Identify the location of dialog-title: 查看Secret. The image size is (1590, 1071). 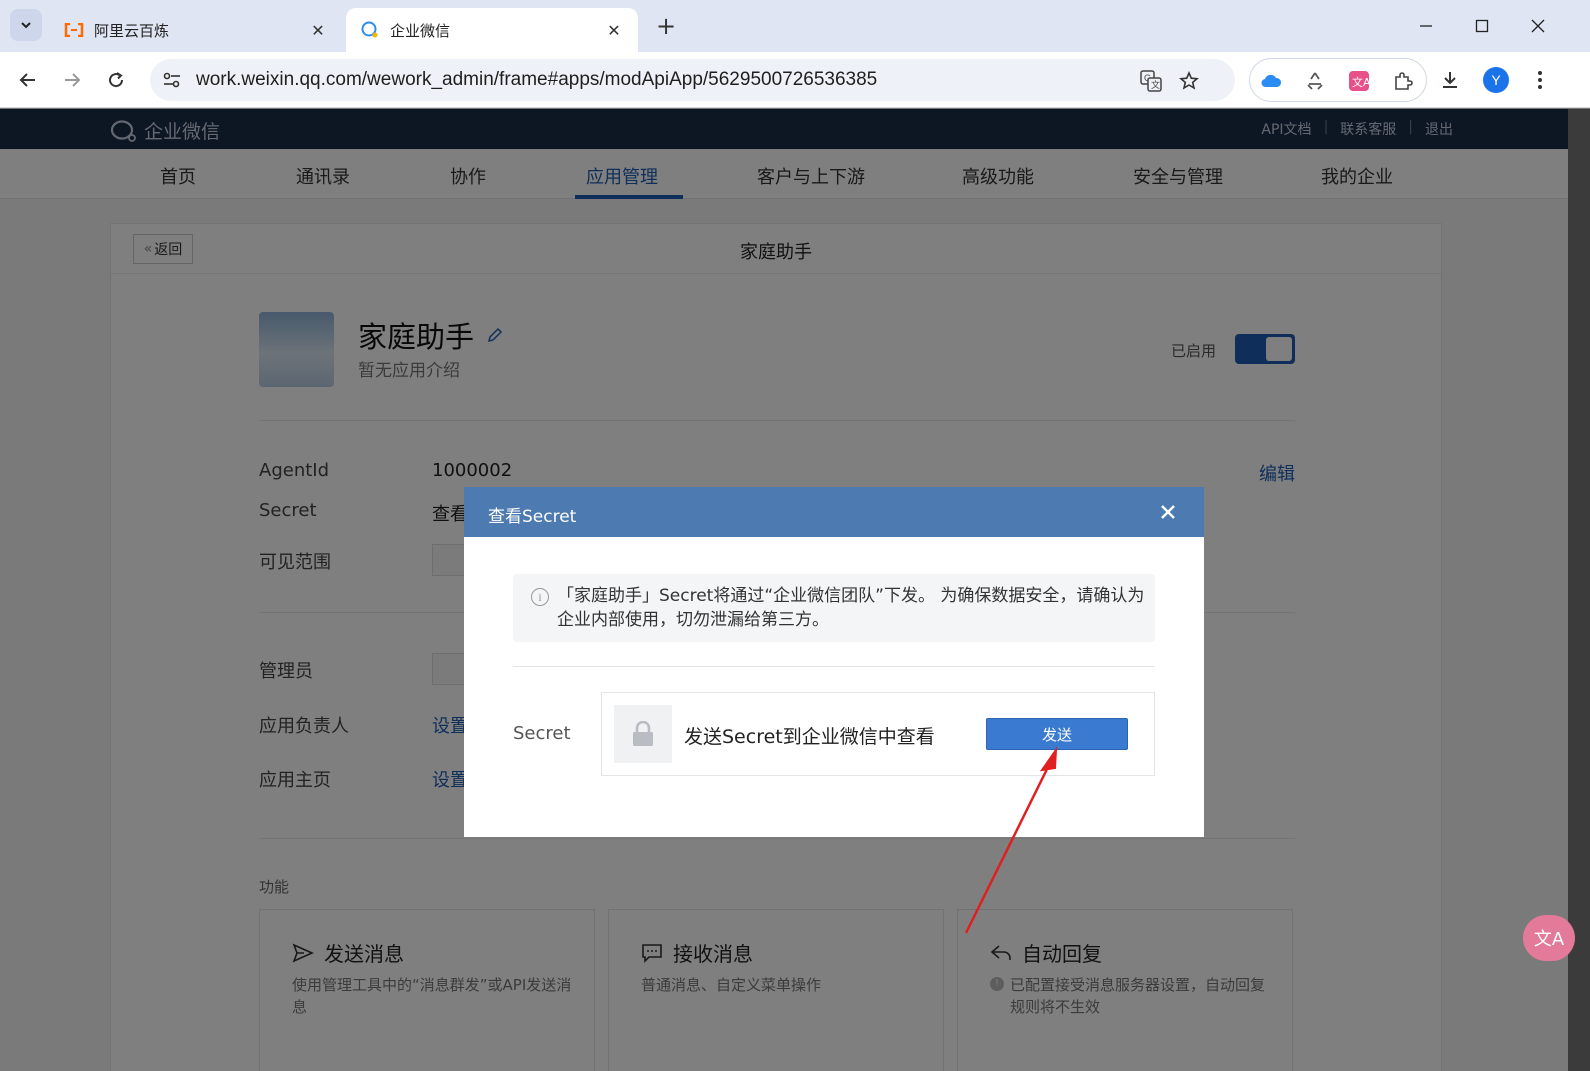
(532, 517).